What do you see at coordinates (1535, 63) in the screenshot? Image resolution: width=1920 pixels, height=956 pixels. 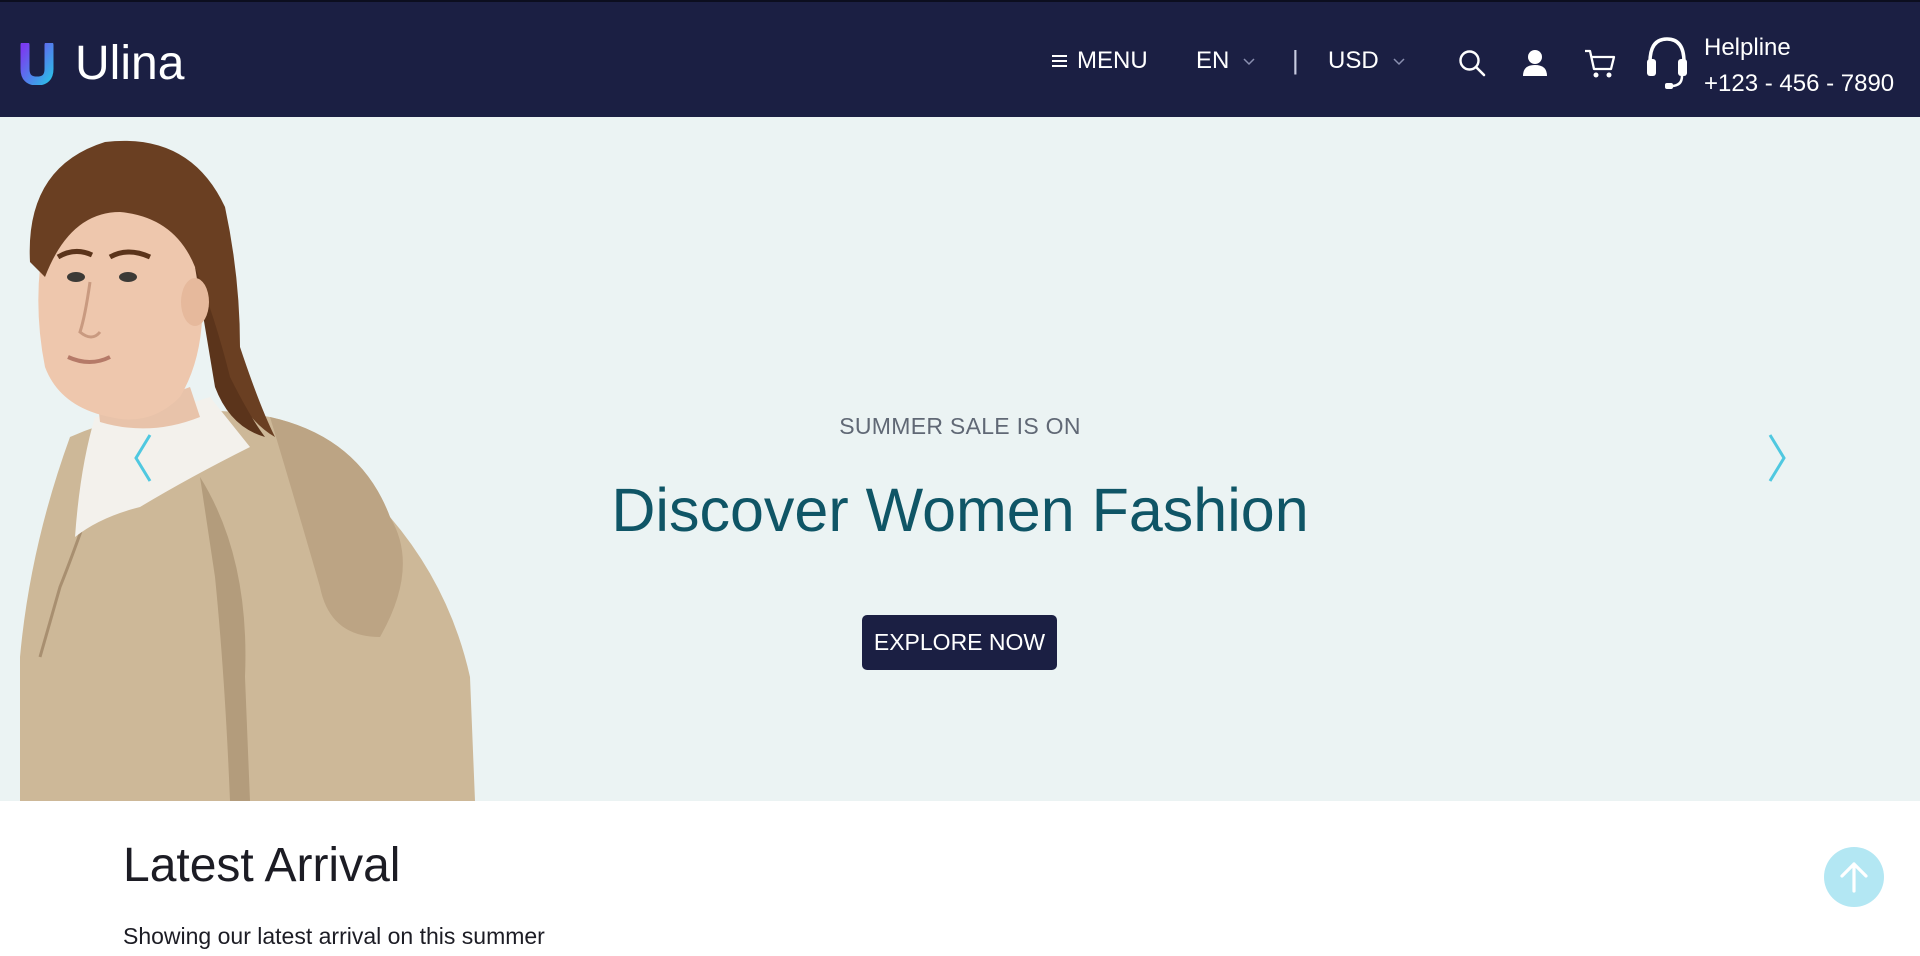 I see `user-icon` at bounding box center [1535, 63].